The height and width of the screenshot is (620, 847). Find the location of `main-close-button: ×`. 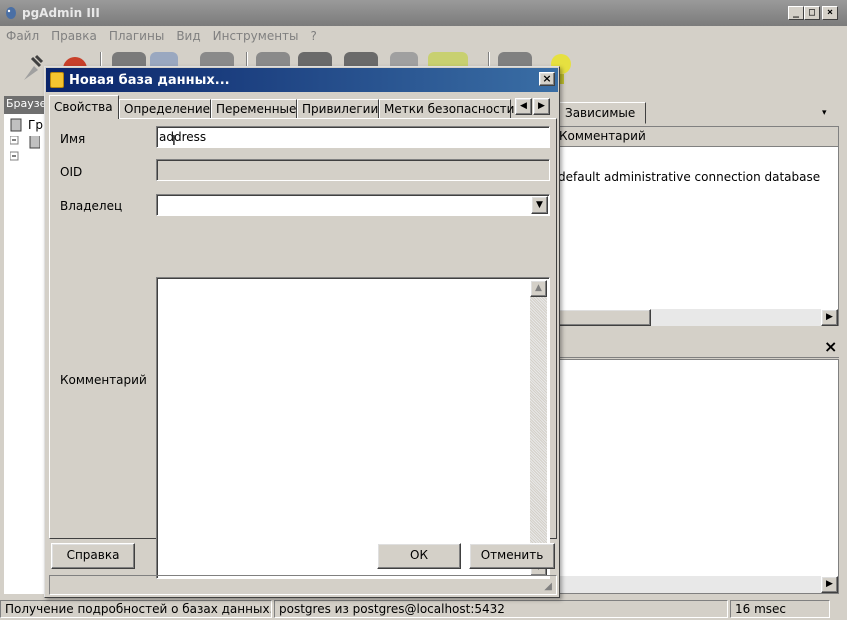

main-close-button: × is located at coordinates (830, 13).